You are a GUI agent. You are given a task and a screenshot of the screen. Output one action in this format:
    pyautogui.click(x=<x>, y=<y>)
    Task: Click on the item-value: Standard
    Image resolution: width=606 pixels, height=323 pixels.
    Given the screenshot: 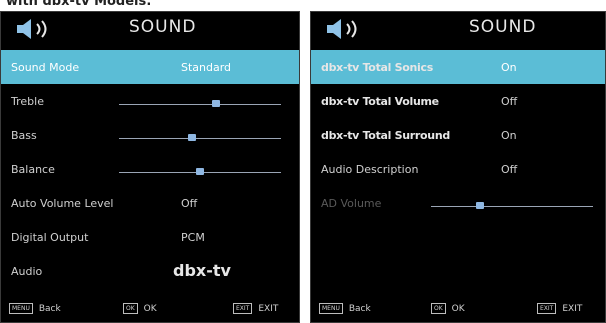 What is the action you would take?
    pyautogui.click(x=206, y=67)
    